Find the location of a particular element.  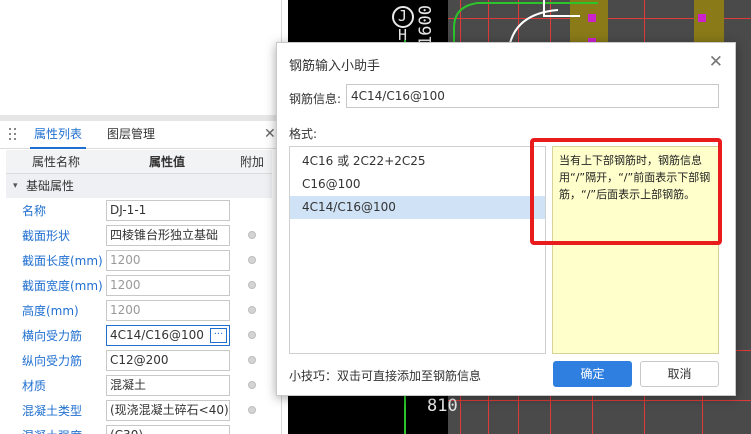

property-row: 截面形状 四棱锥台形独立基础 is located at coordinates (139, 235).